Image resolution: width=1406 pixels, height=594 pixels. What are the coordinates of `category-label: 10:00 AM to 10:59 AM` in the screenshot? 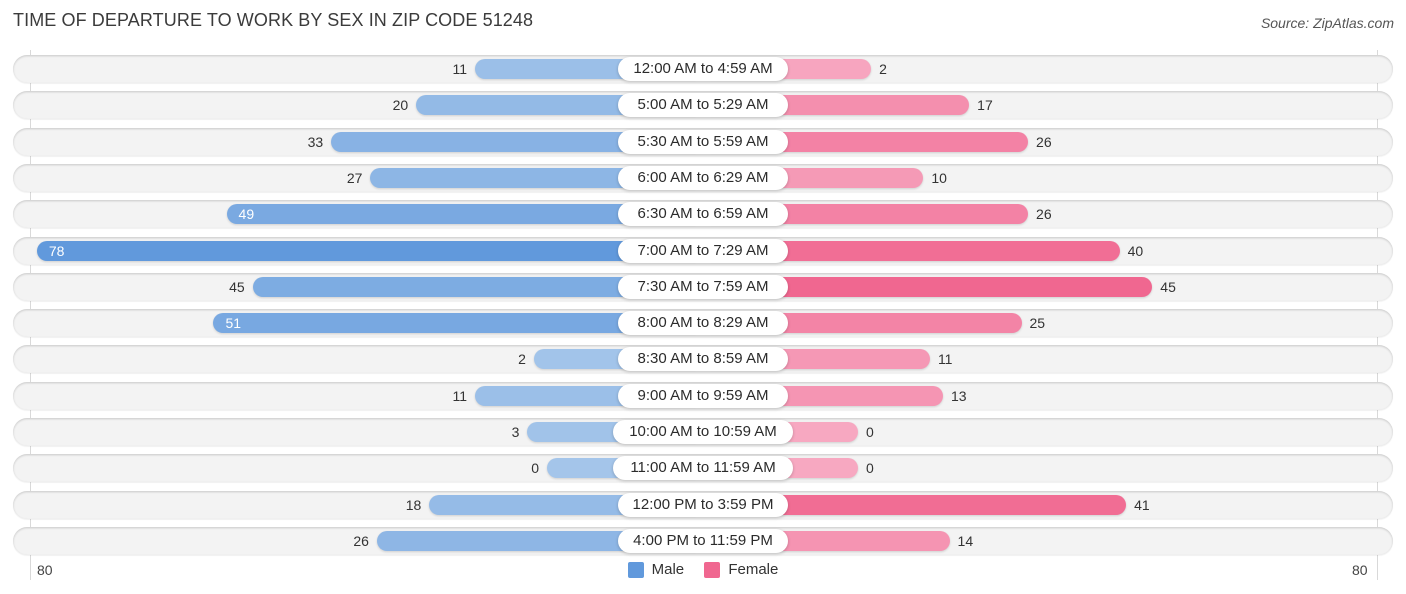 It's located at (703, 432).